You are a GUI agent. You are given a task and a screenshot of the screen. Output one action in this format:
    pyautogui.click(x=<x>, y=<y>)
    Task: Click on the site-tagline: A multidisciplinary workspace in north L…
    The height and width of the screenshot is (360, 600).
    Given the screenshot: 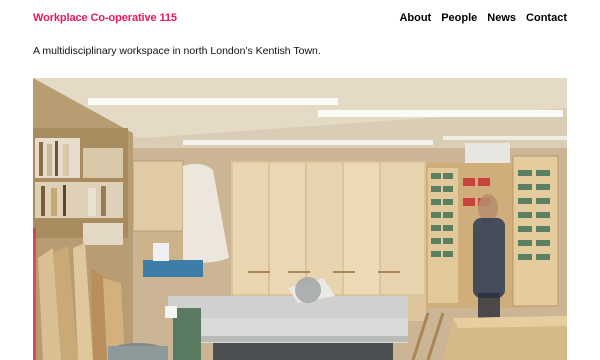 What is the action you would take?
    pyautogui.click(x=177, y=51)
    